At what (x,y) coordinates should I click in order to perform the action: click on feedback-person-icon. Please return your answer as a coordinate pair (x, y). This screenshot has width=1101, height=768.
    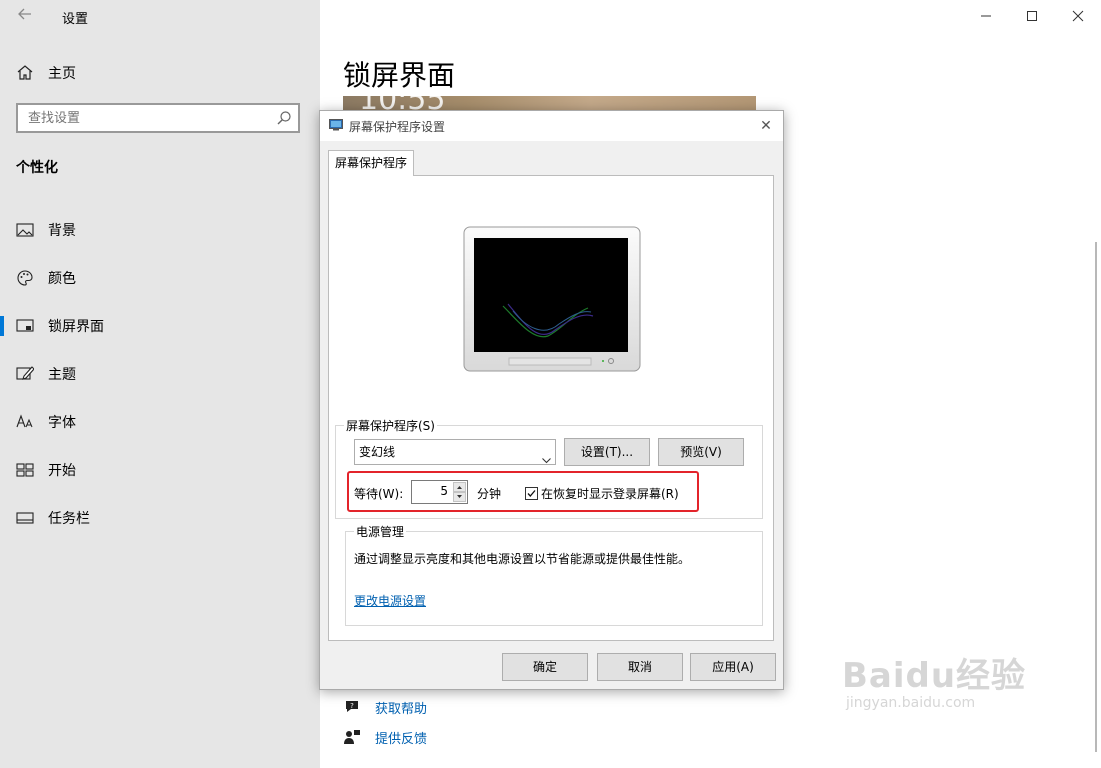
    Looking at the image, I should click on (352, 737).